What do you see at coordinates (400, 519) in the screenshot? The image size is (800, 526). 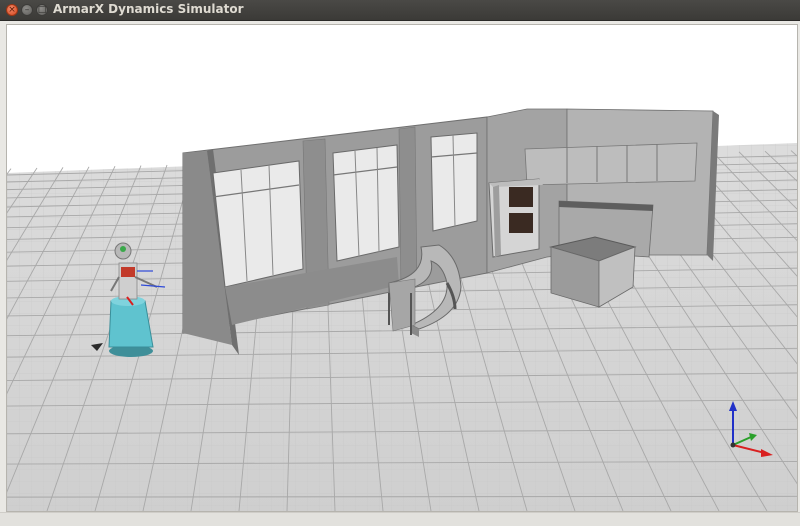 I see `status-bar` at bounding box center [400, 519].